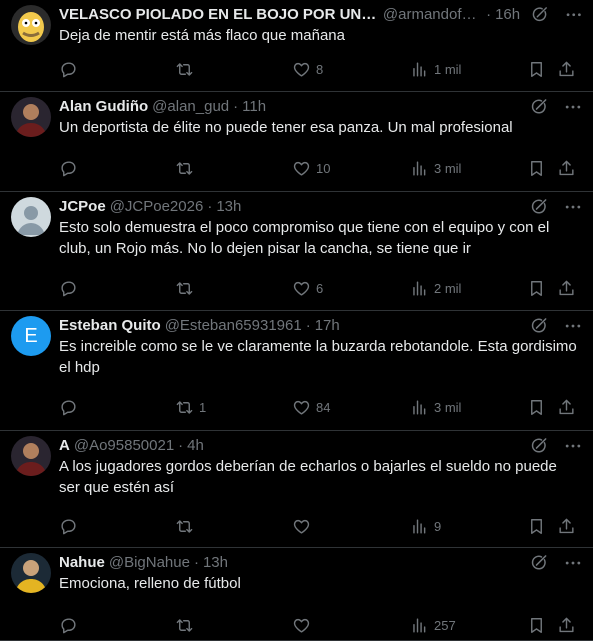  I want to click on views-button: 257, so click(433, 625).